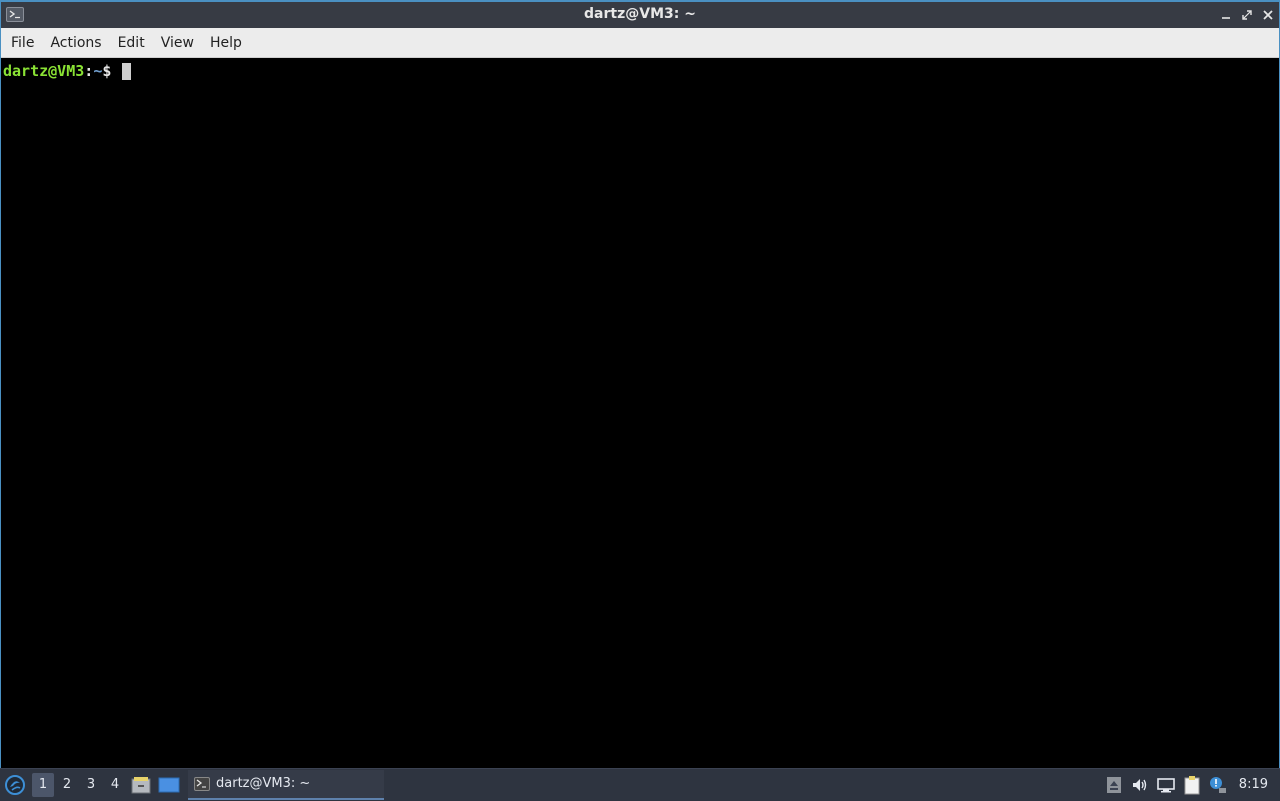 The image size is (1280, 801). I want to click on taskbar-terminal-task: dartz@VM3: ~, so click(286, 784).